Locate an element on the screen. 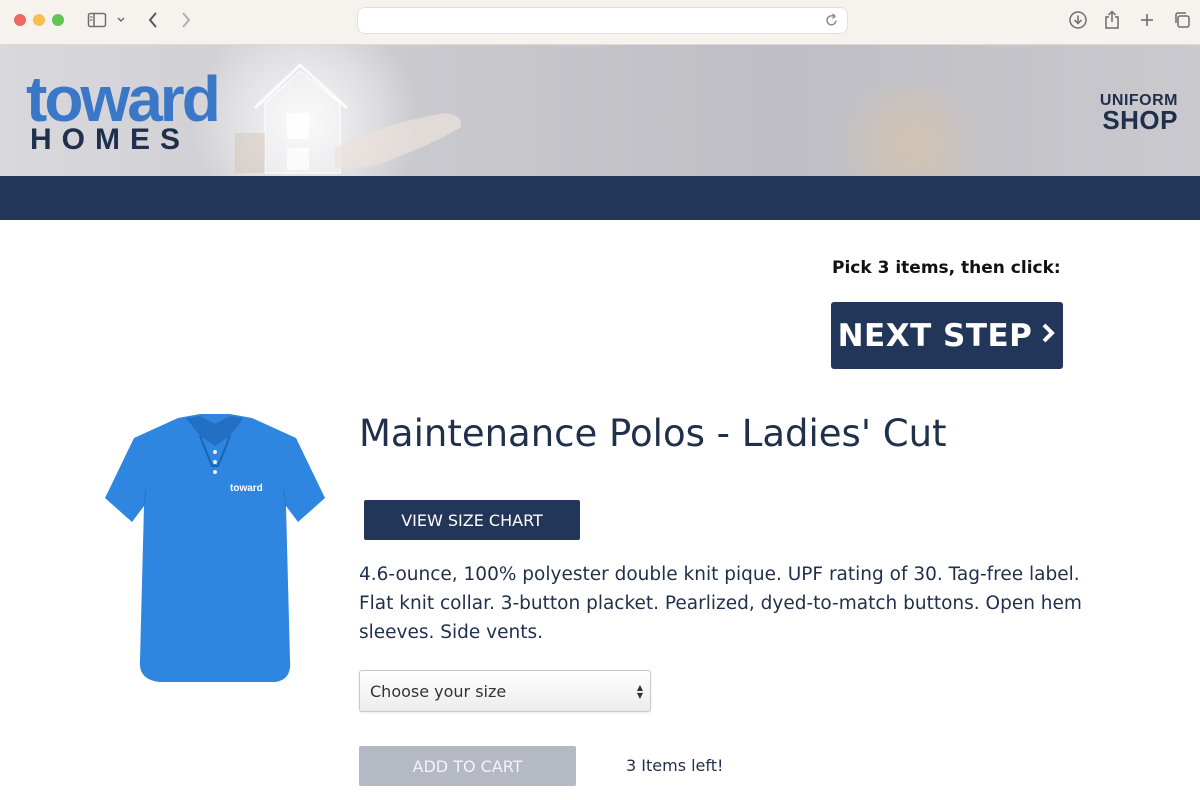 The width and height of the screenshot is (1200, 800). toward-homes-logo: toward HOMES is located at coordinates (123, 121).